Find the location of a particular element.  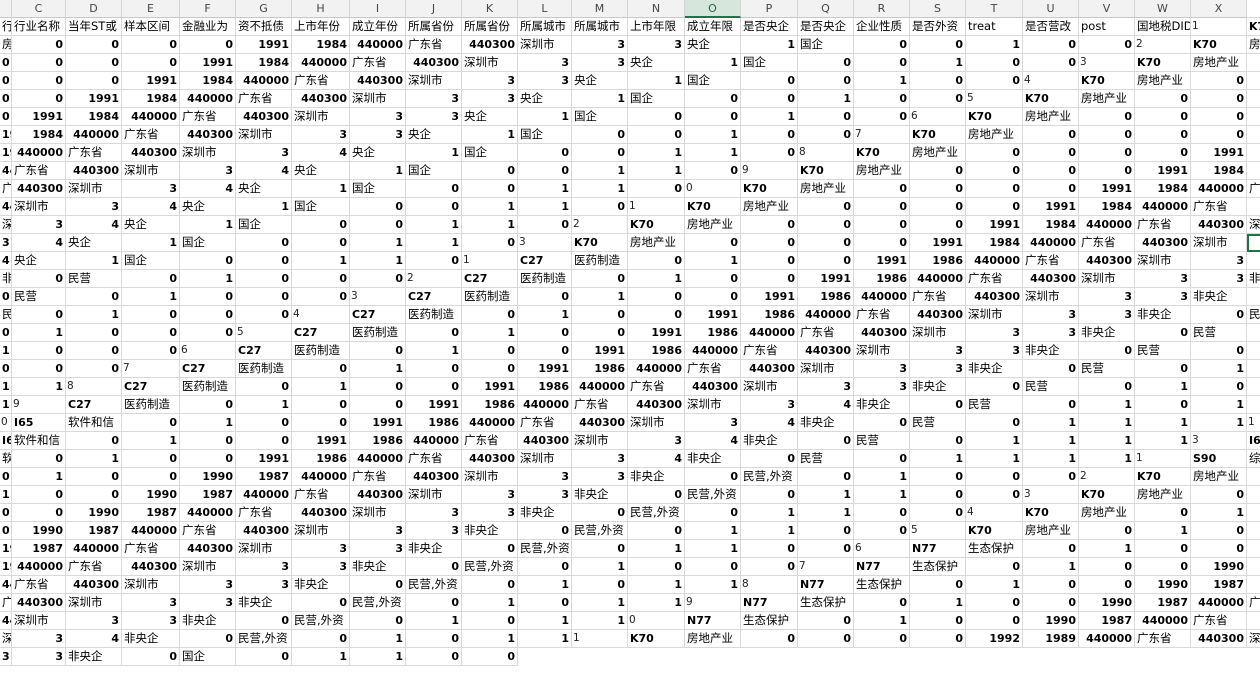

table-cell: N77 is located at coordinates (826, 585).